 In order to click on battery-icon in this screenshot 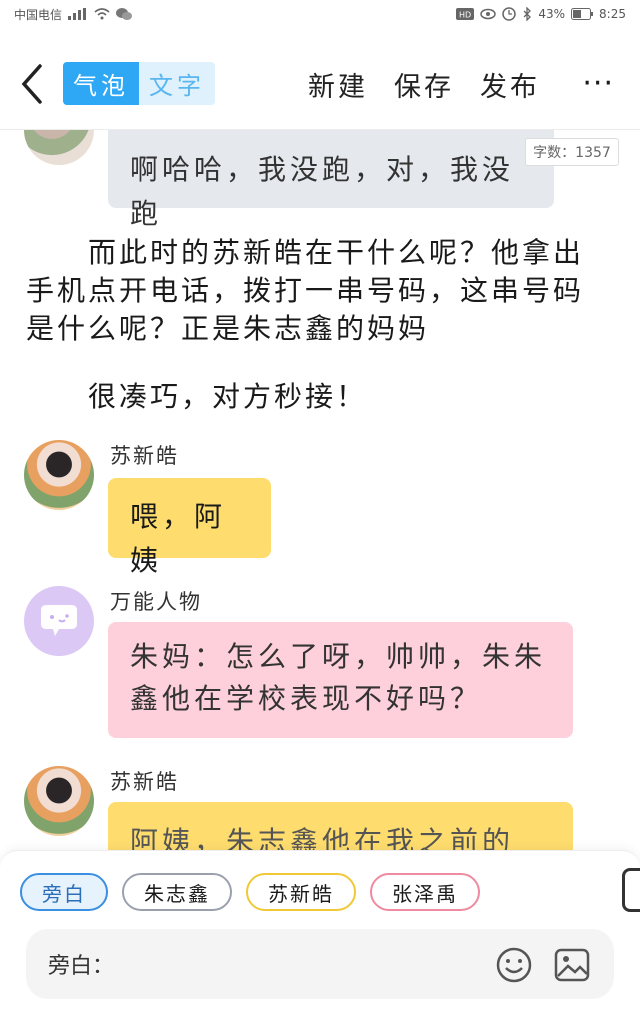, I will do `click(582, 14)`.